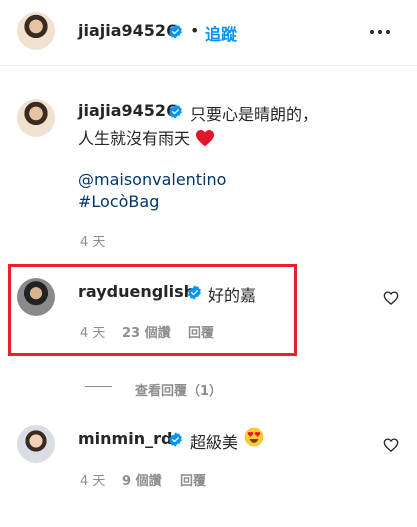 The width and height of the screenshot is (417, 527). What do you see at coordinates (214, 442) in the screenshot?
I see `comment-text: 超級美` at bounding box center [214, 442].